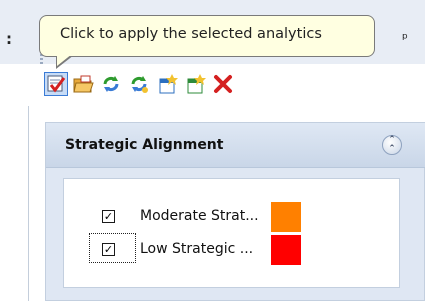 The image size is (425, 301). I want to click on left-divider, so click(28, 203).